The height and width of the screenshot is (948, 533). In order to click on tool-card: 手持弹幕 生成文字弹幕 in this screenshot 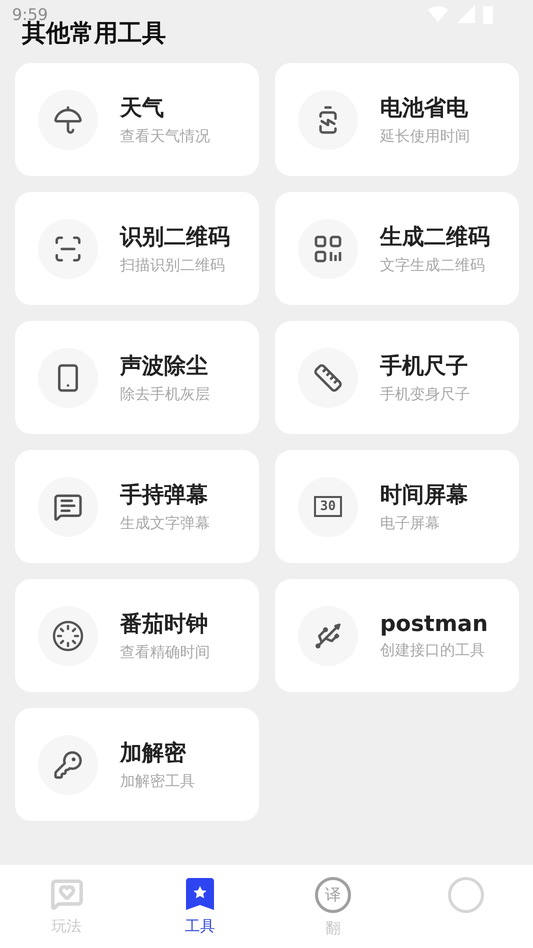, I will do `click(137, 506)`.